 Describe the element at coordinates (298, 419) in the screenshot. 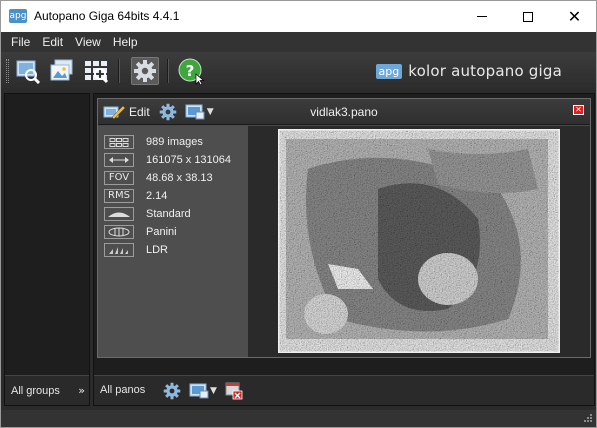

I see `status-bar` at that location.